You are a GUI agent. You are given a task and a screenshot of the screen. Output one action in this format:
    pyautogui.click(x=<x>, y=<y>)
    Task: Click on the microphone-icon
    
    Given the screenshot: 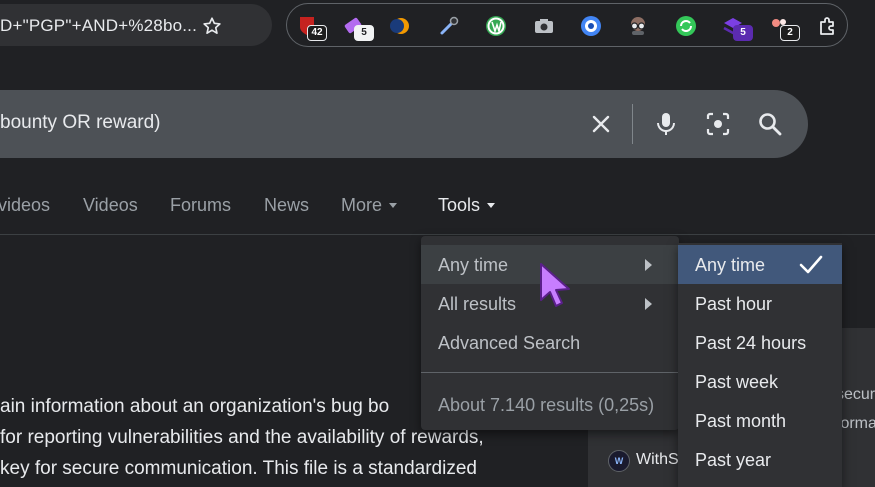 What is the action you would take?
    pyautogui.click(x=666, y=124)
    